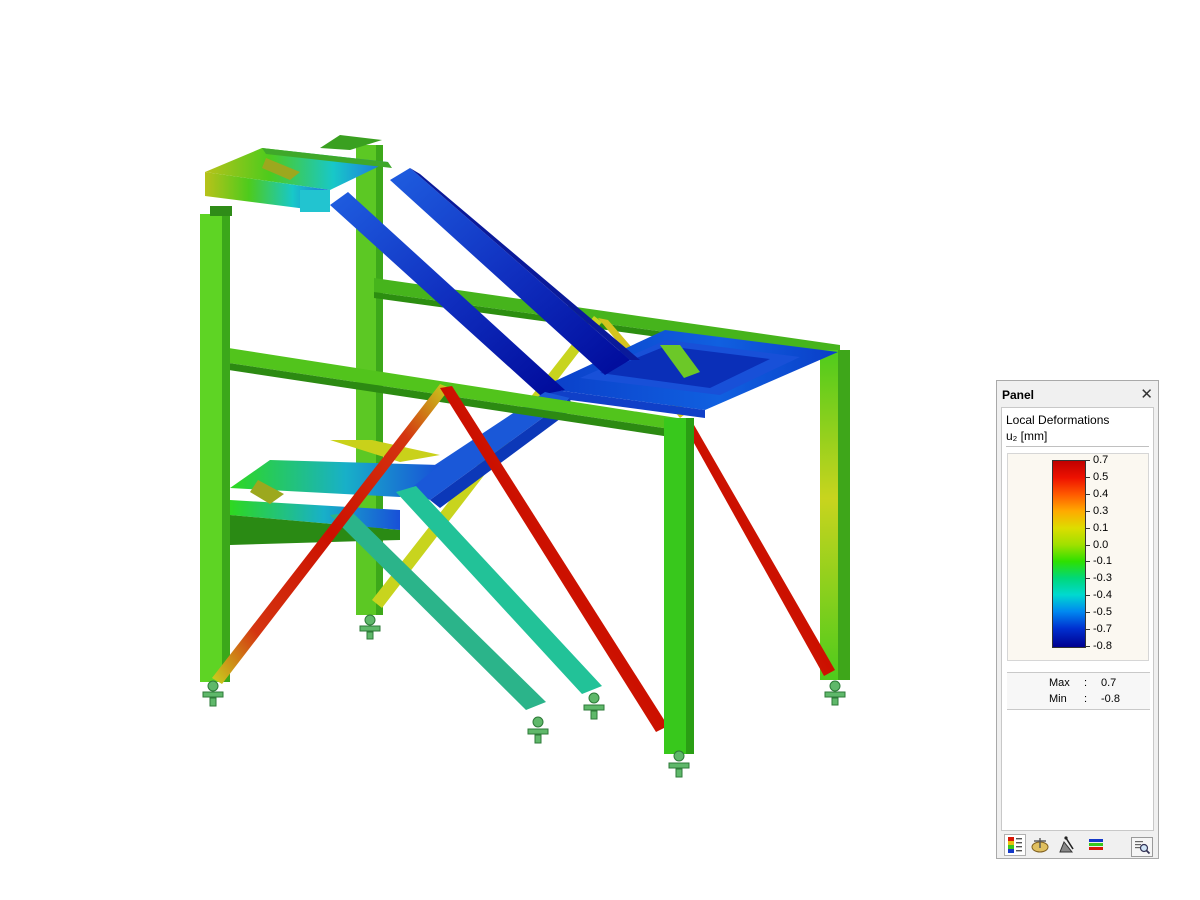 This screenshot has width=1200, height=900. I want to click on panel-header: Panel ✕, so click(1077, 394).